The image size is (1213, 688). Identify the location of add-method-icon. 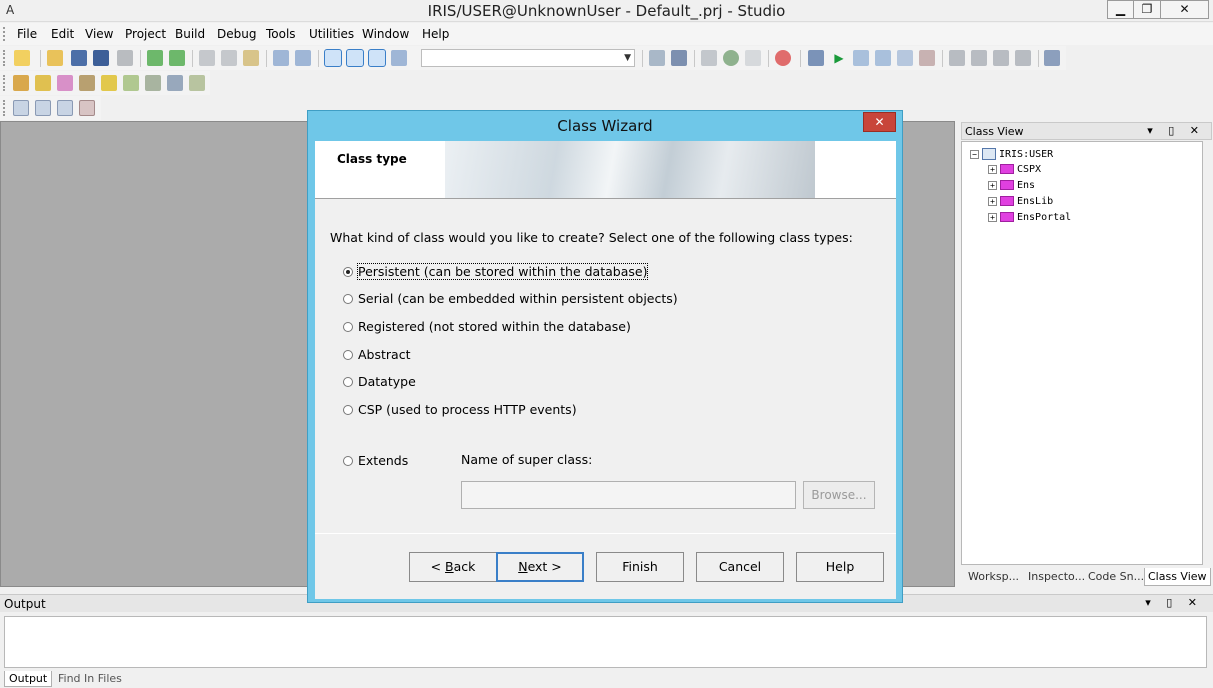
(43, 83).